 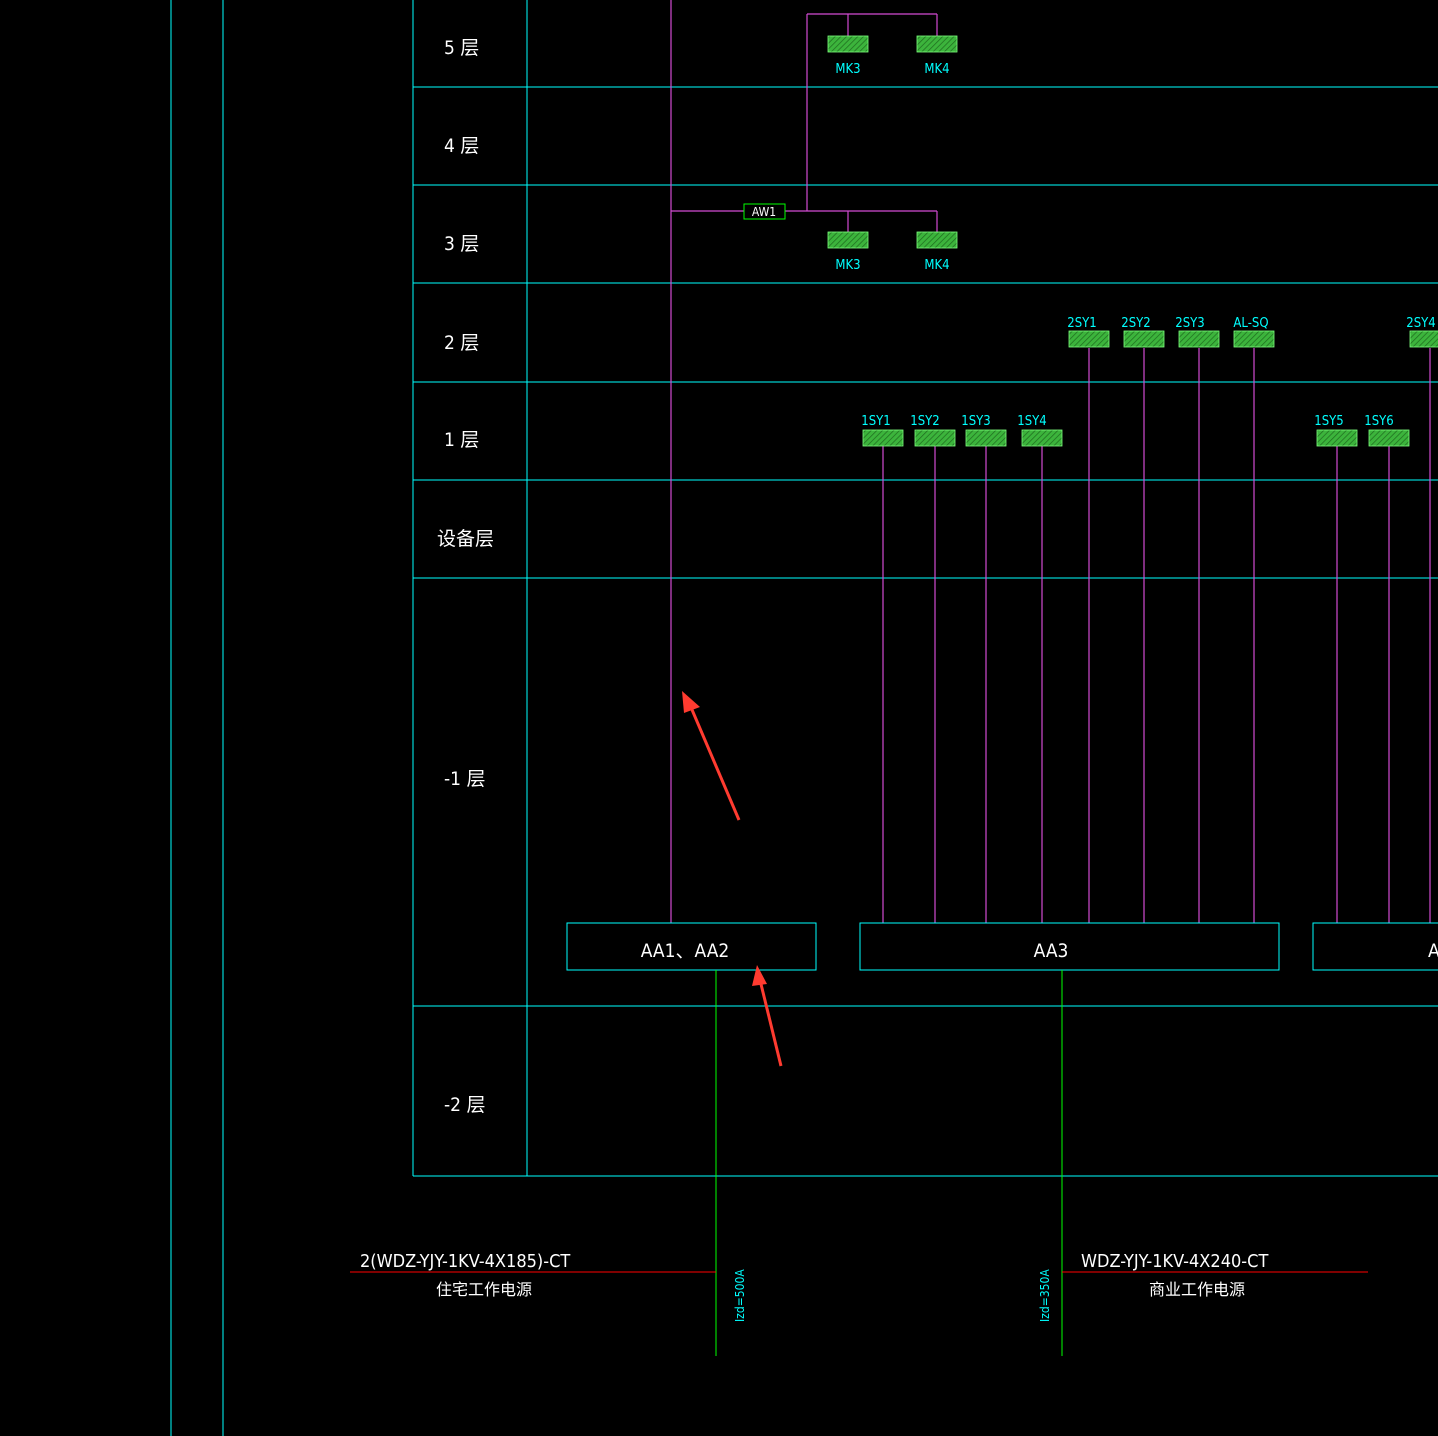 I want to click on floor-label-b1: -1 层, so click(x=464, y=779).